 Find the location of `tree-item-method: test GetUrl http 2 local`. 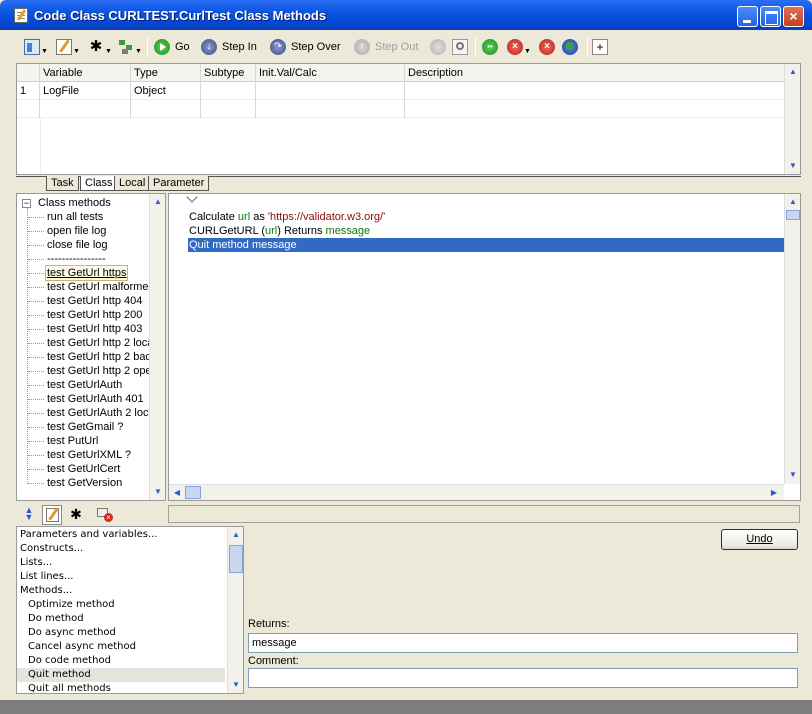

tree-item-method: test GetUrl http 2 local is located at coordinates (101, 343).